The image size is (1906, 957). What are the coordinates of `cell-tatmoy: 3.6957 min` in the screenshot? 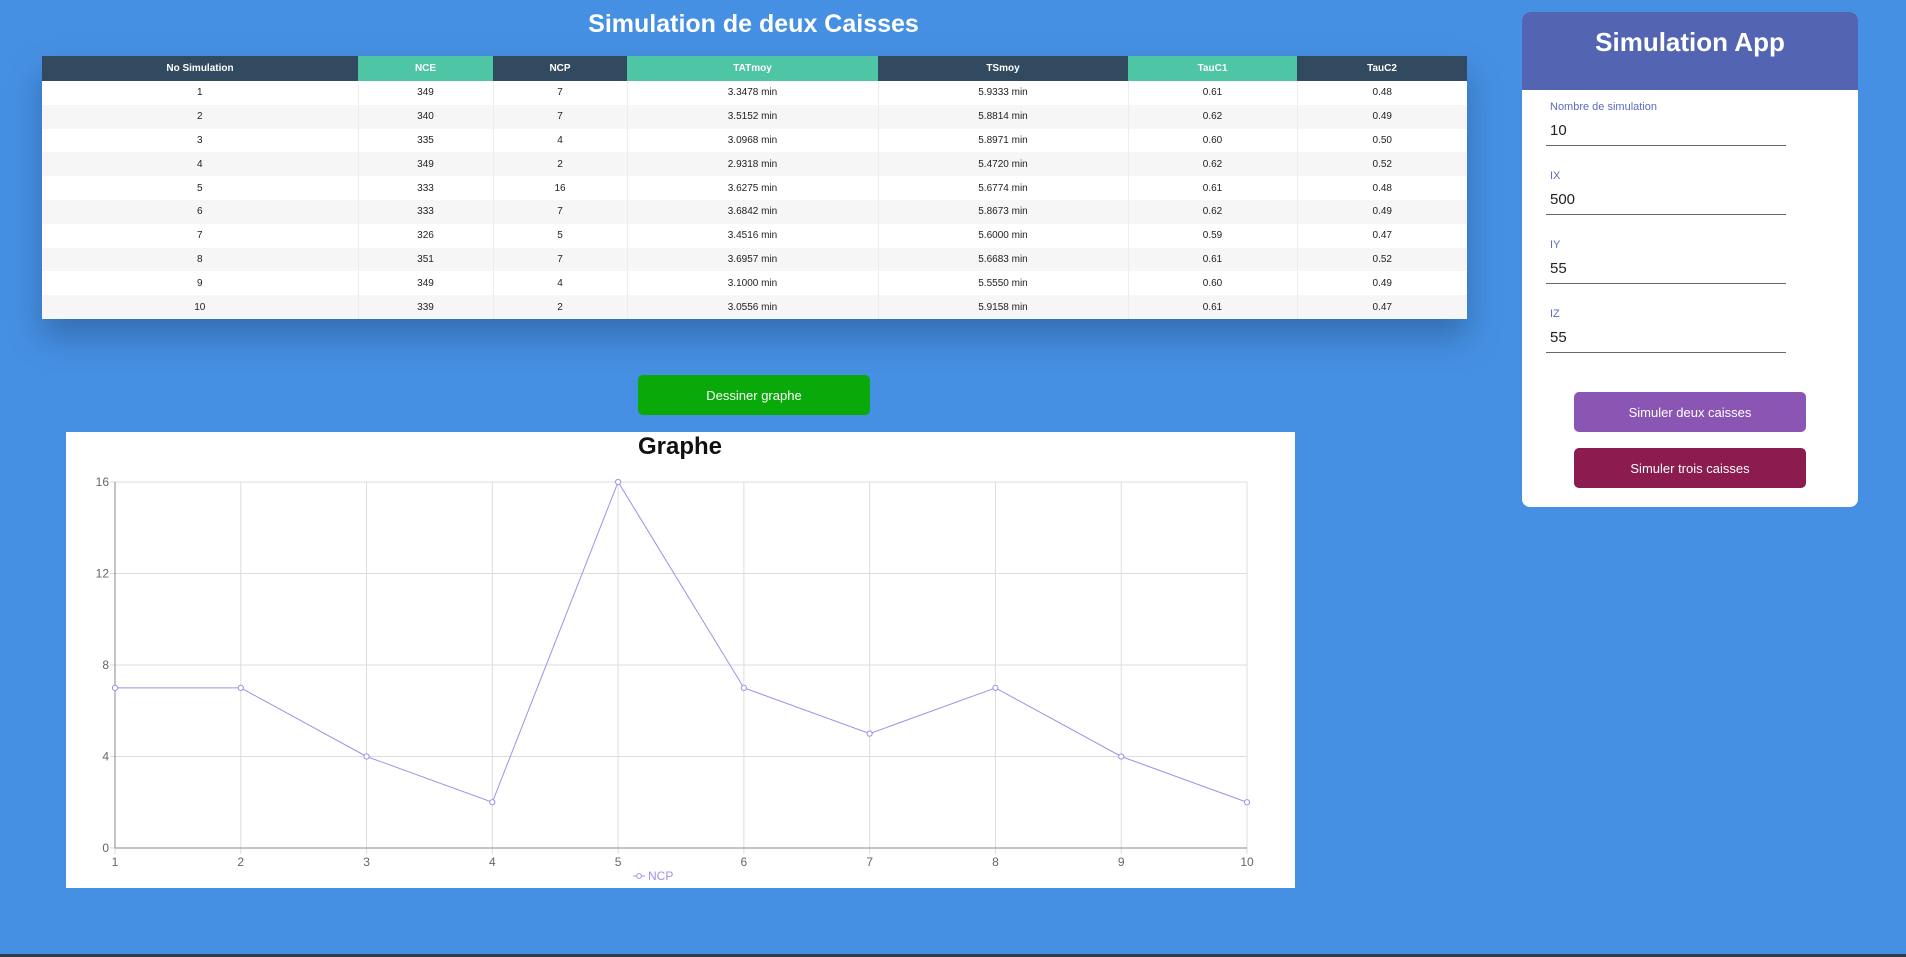 It's located at (753, 259).